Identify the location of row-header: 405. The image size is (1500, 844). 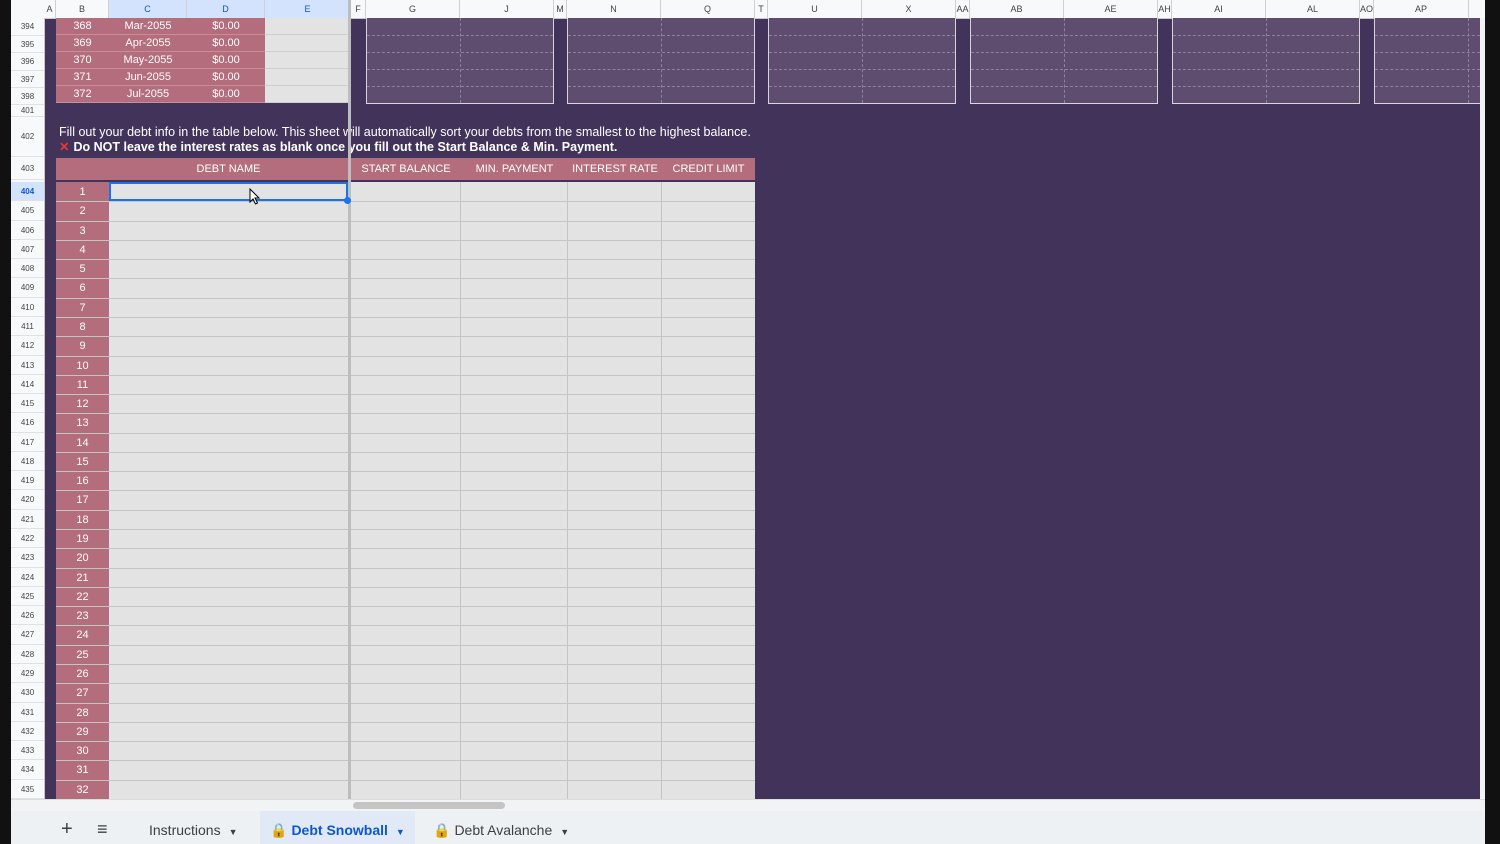
(27, 211).